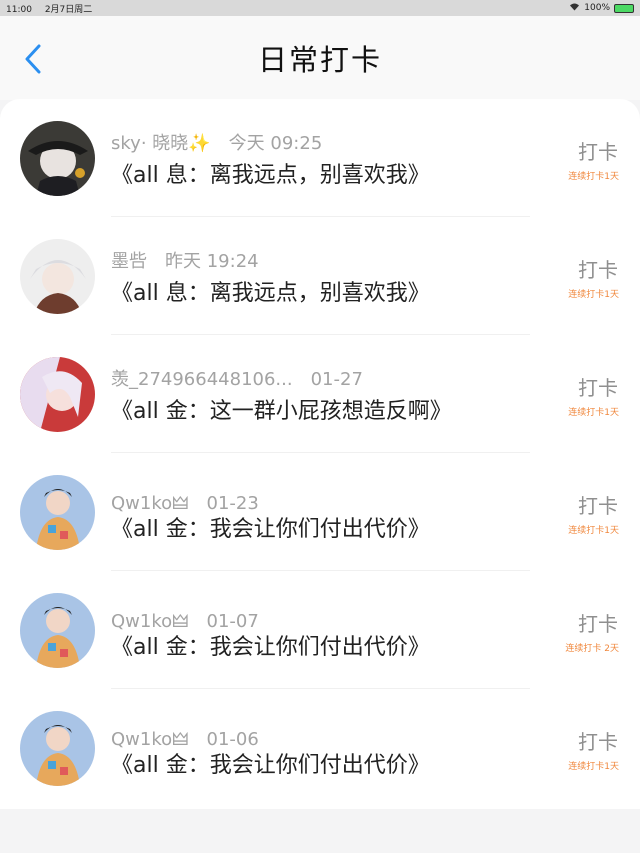 This screenshot has width=640, height=853. What do you see at coordinates (574, 8) in the screenshot?
I see `wifi-icon` at bounding box center [574, 8].